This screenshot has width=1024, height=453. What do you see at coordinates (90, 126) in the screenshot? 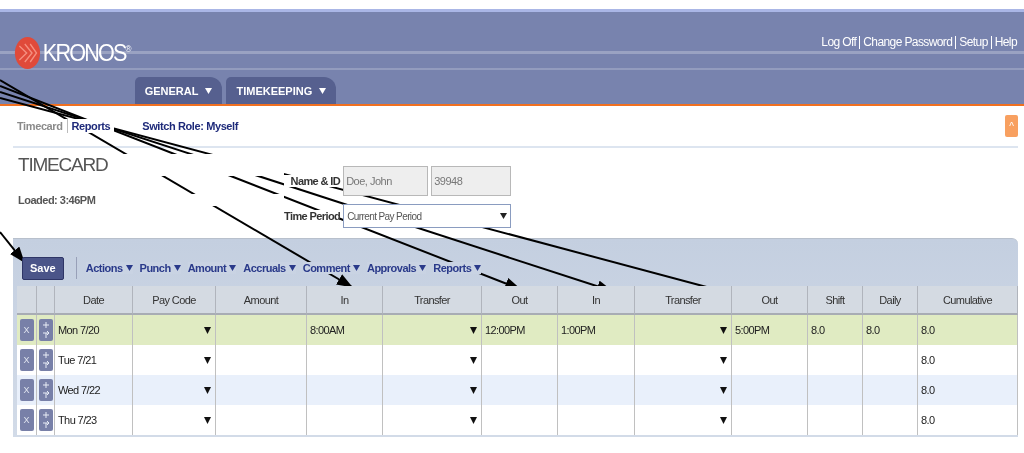
I see `nav-link: Reports` at bounding box center [90, 126].